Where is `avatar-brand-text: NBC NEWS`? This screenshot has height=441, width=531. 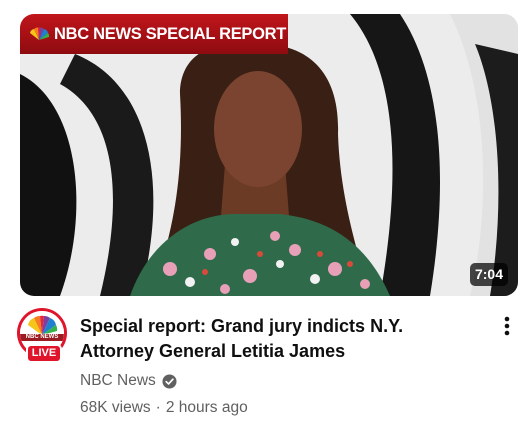 avatar-brand-text: NBC NEWS is located at coordinates (42, 337).